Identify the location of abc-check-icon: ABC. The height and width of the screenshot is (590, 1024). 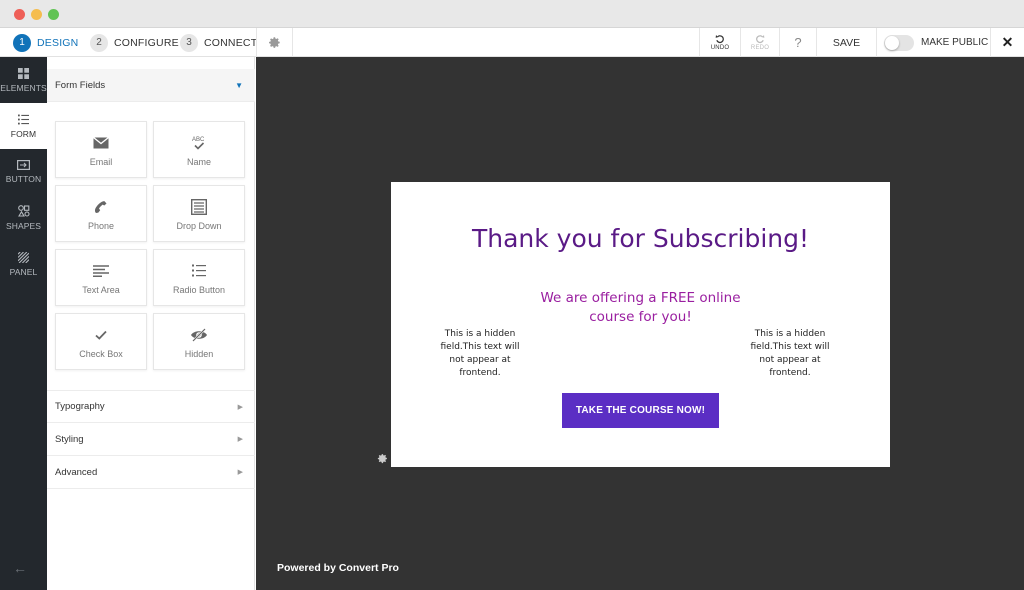
(199, 143).